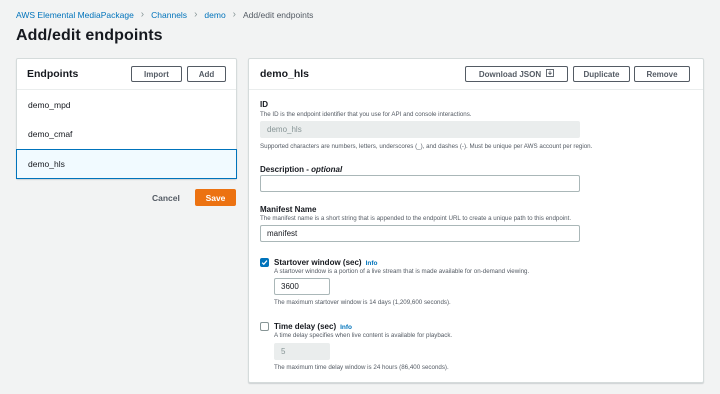  Describe the element at coordinates (420, 233) in the screenshot. I see `manifest-name-field: manifest` at that location.